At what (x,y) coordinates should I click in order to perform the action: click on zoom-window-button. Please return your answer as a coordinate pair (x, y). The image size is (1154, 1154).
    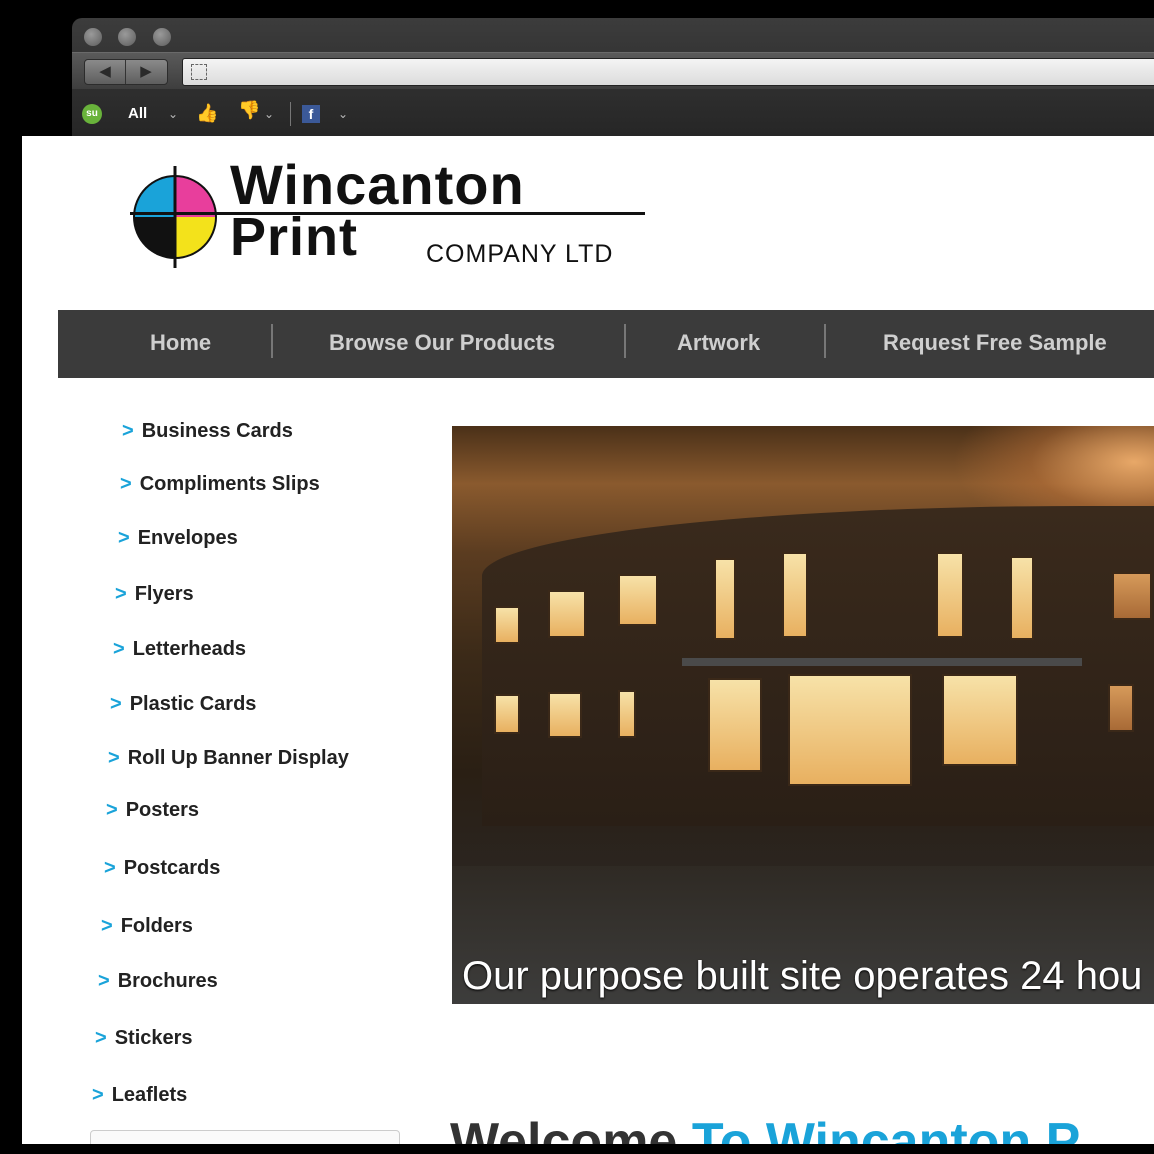
    Looking at the image, I should click on (161, 37).